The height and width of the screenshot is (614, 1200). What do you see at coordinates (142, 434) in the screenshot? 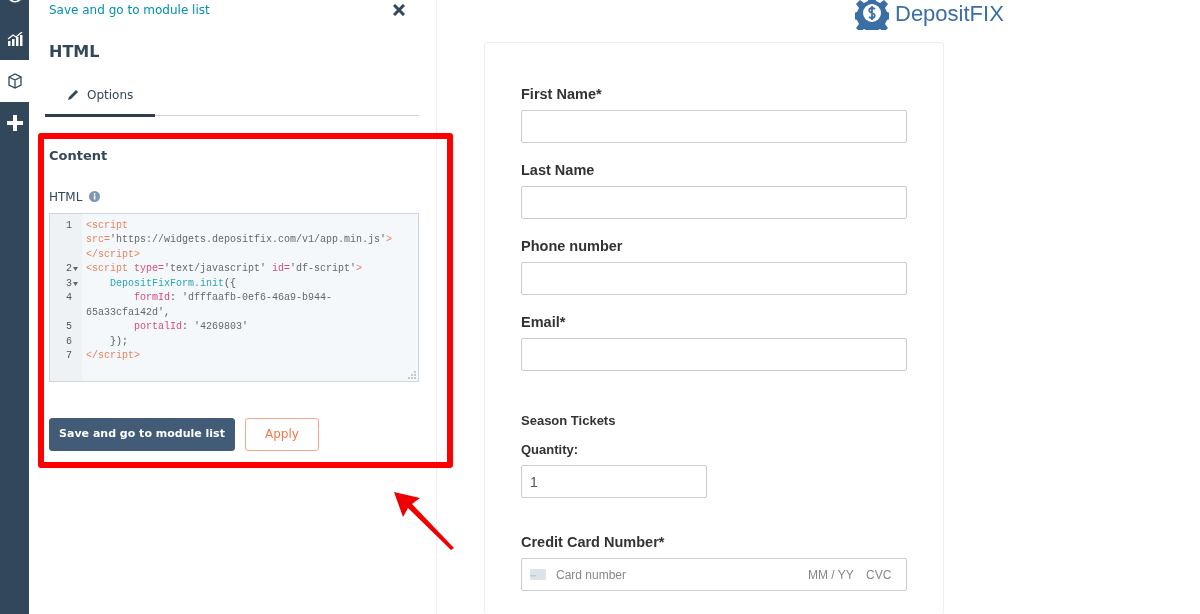
I see `save-button: Save and go to module list` at bounding box center [142, 434].